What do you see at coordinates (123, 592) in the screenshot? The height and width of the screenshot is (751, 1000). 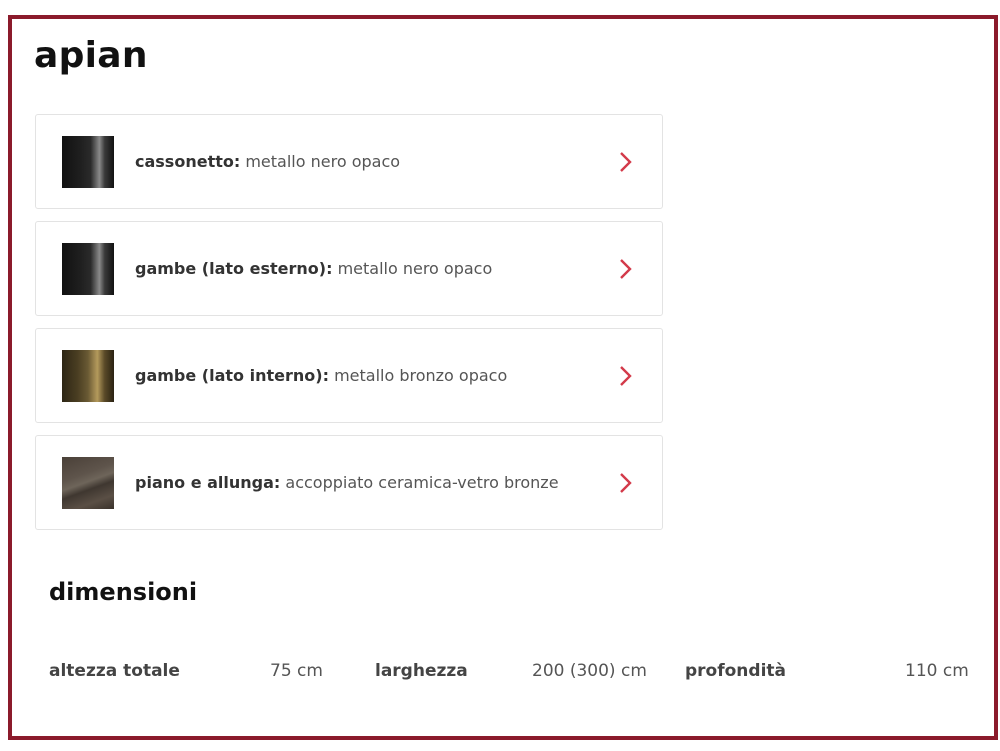 I see `dimensions-heading: dimensioni` at bounding box center [123, 592].